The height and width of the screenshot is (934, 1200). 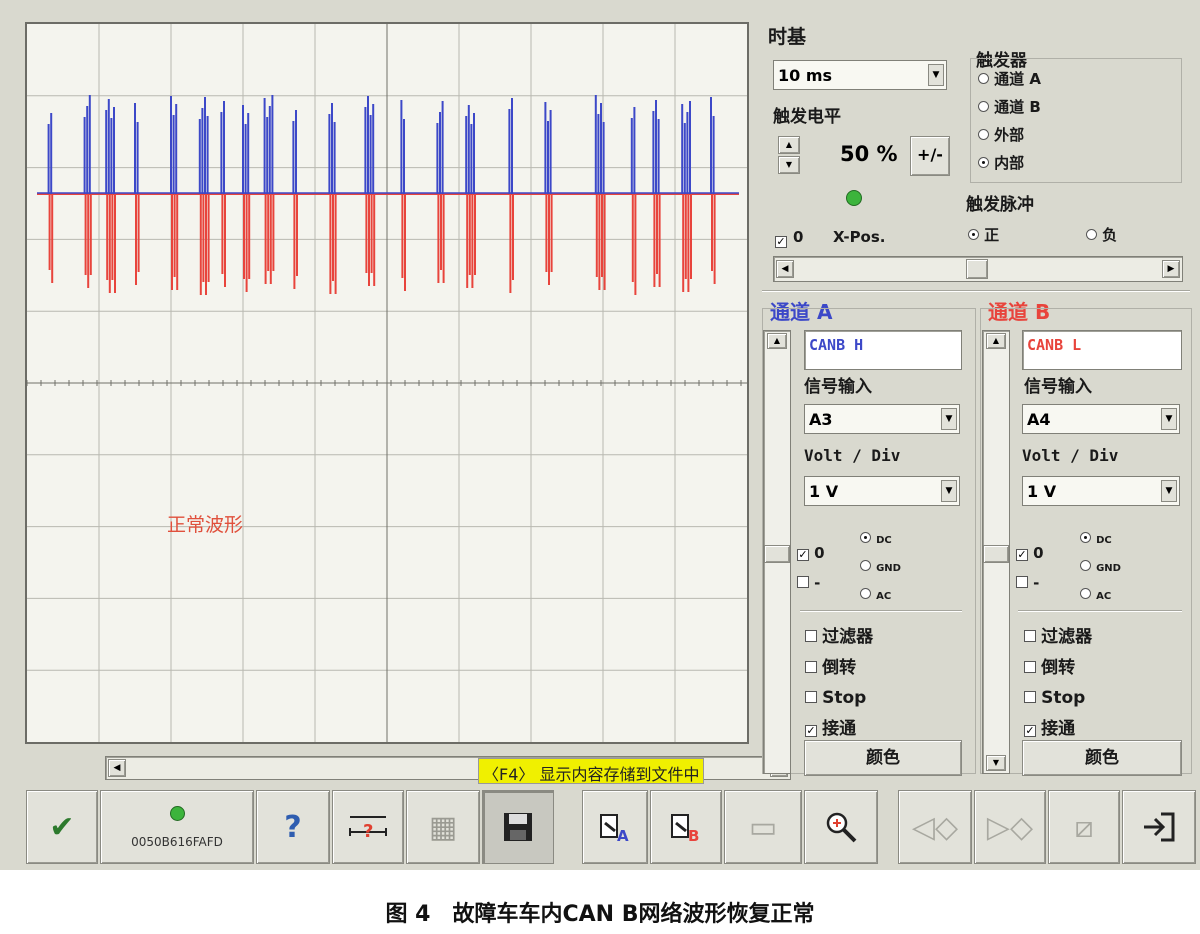 I want to click on trigger-internal: 内部, so click(x=1009, y=166).